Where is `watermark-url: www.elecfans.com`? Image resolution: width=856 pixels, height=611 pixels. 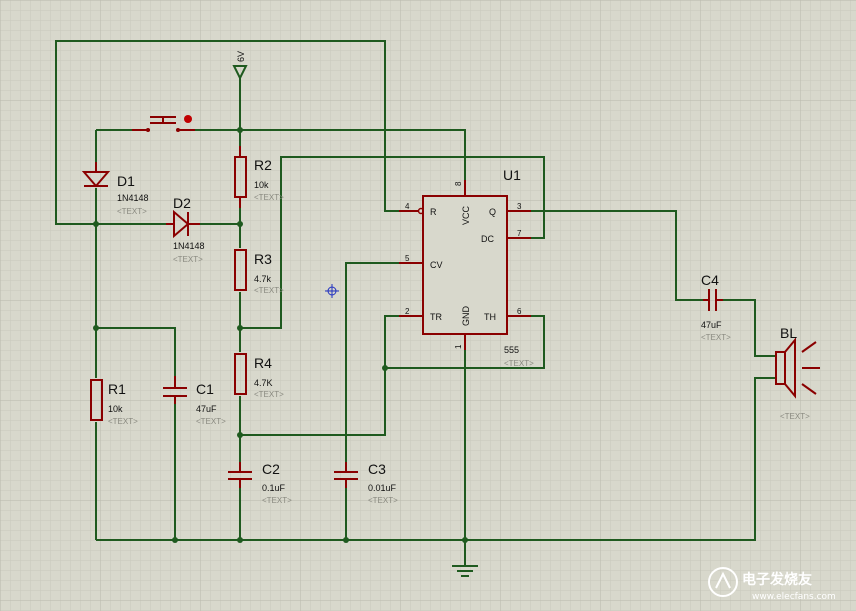 watermark-url: www.elecfans.com is located at coordinates (794, 597).